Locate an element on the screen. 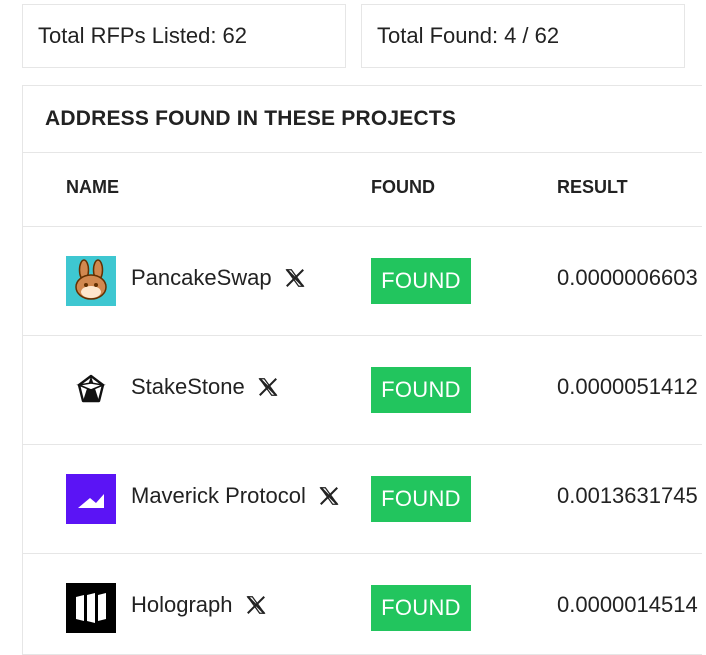 This screenshot has width=706, height=655. project-name: PancakeSwap is located at coordinates (201, 277).